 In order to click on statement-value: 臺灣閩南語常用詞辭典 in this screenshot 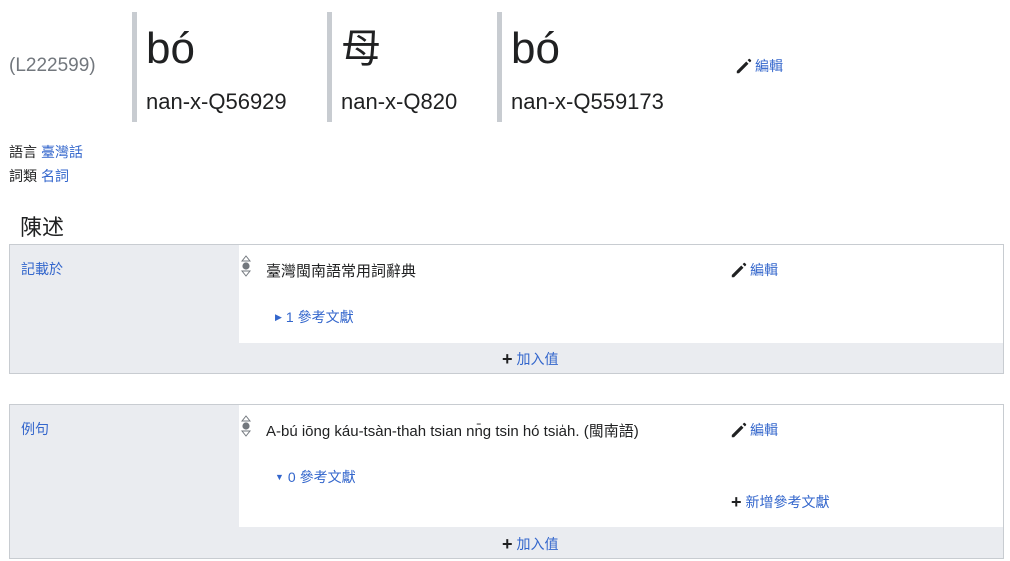, I will do `click(341, 271)`.